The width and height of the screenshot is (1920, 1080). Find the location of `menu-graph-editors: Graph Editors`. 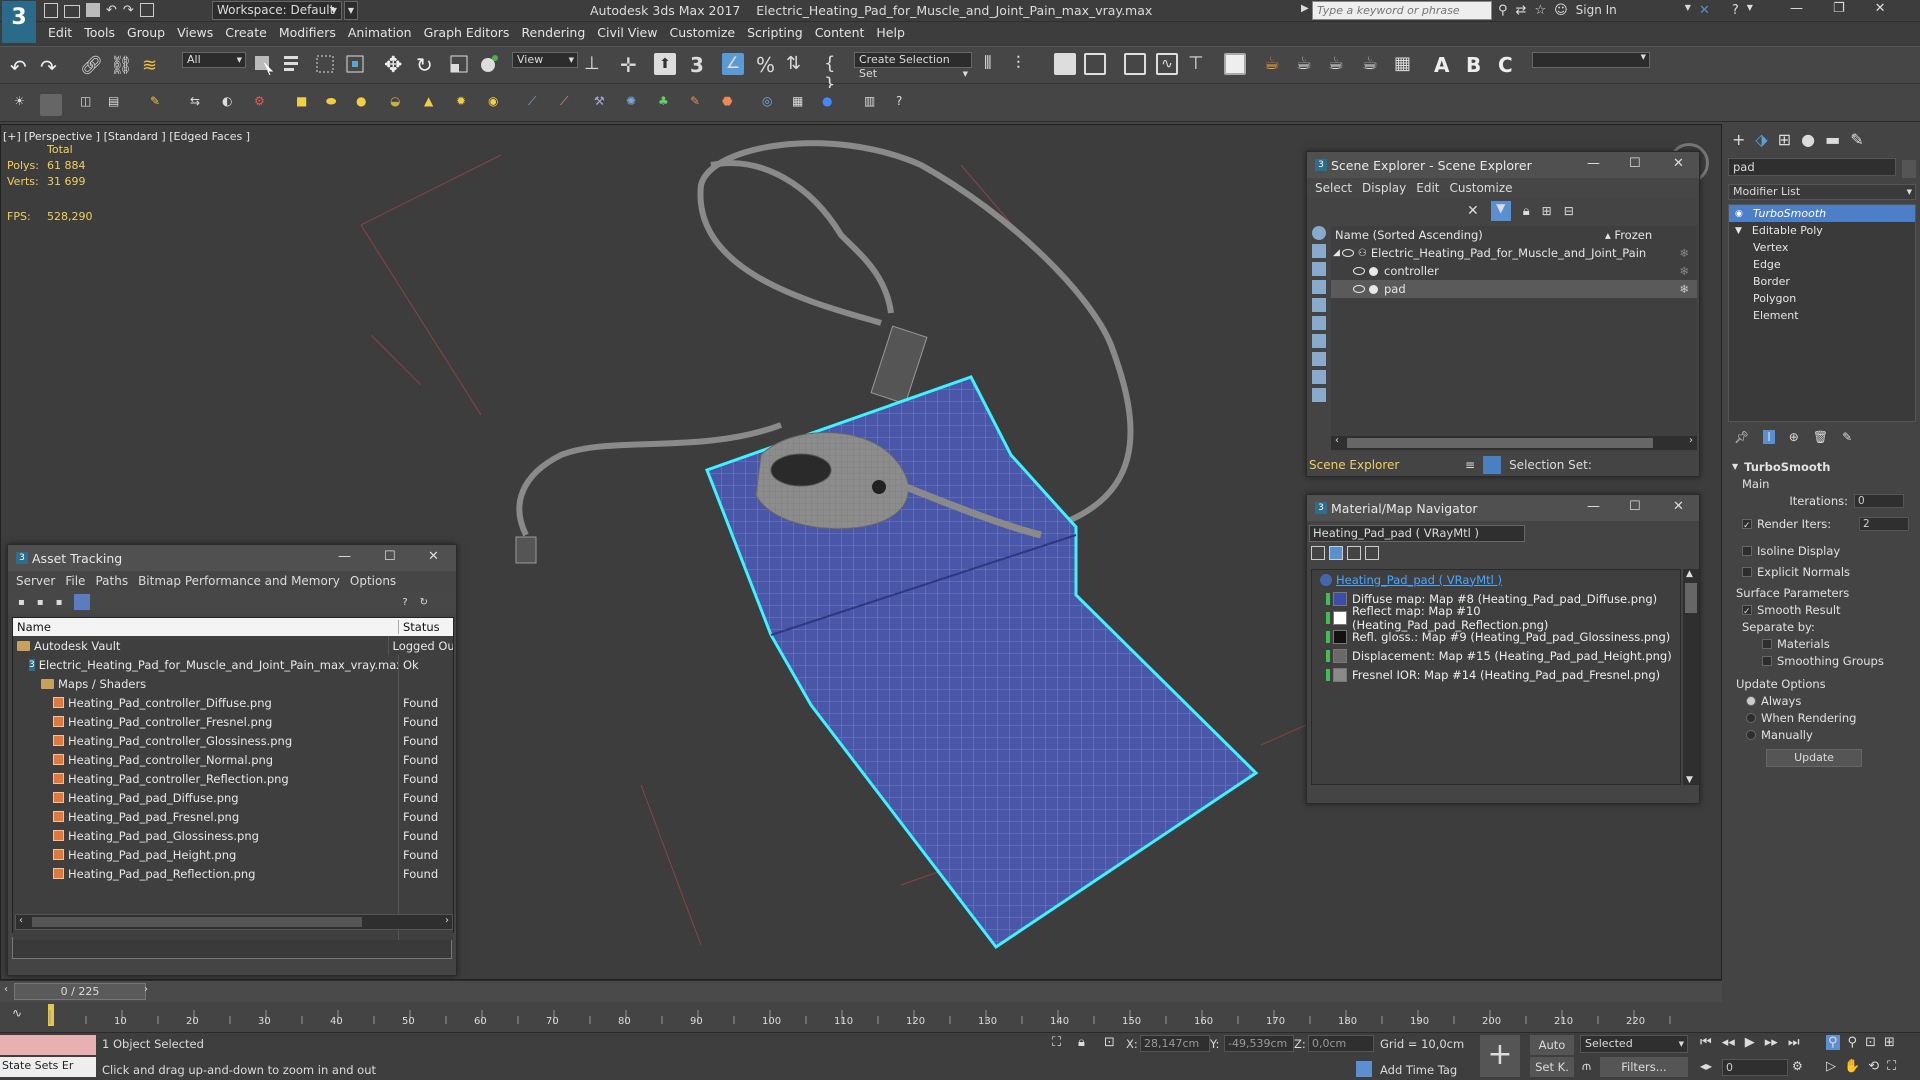

menu-graph-editors: Graph Editors is located at coordinates (467, 32).